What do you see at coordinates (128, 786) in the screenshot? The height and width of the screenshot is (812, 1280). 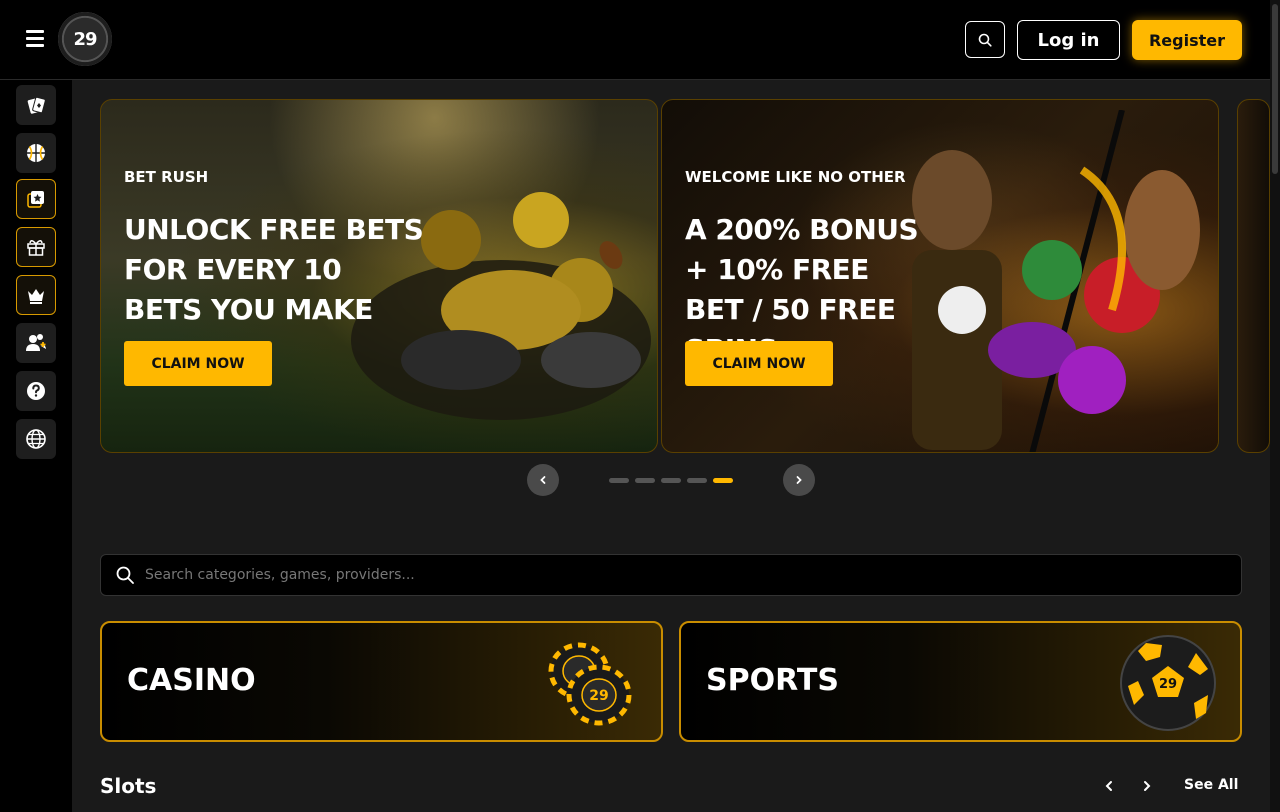 I see `section-title-slots: Slots` at bounding box center [128, 786].